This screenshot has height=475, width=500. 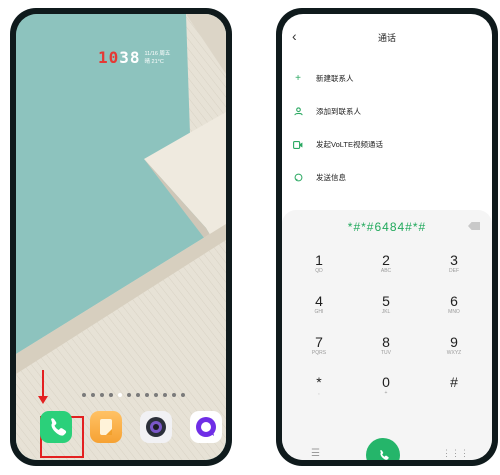 What do you see at coordinates (454, 342) in the screenshot?
I see `key-digit: 9` at bounding box center [454, 342].